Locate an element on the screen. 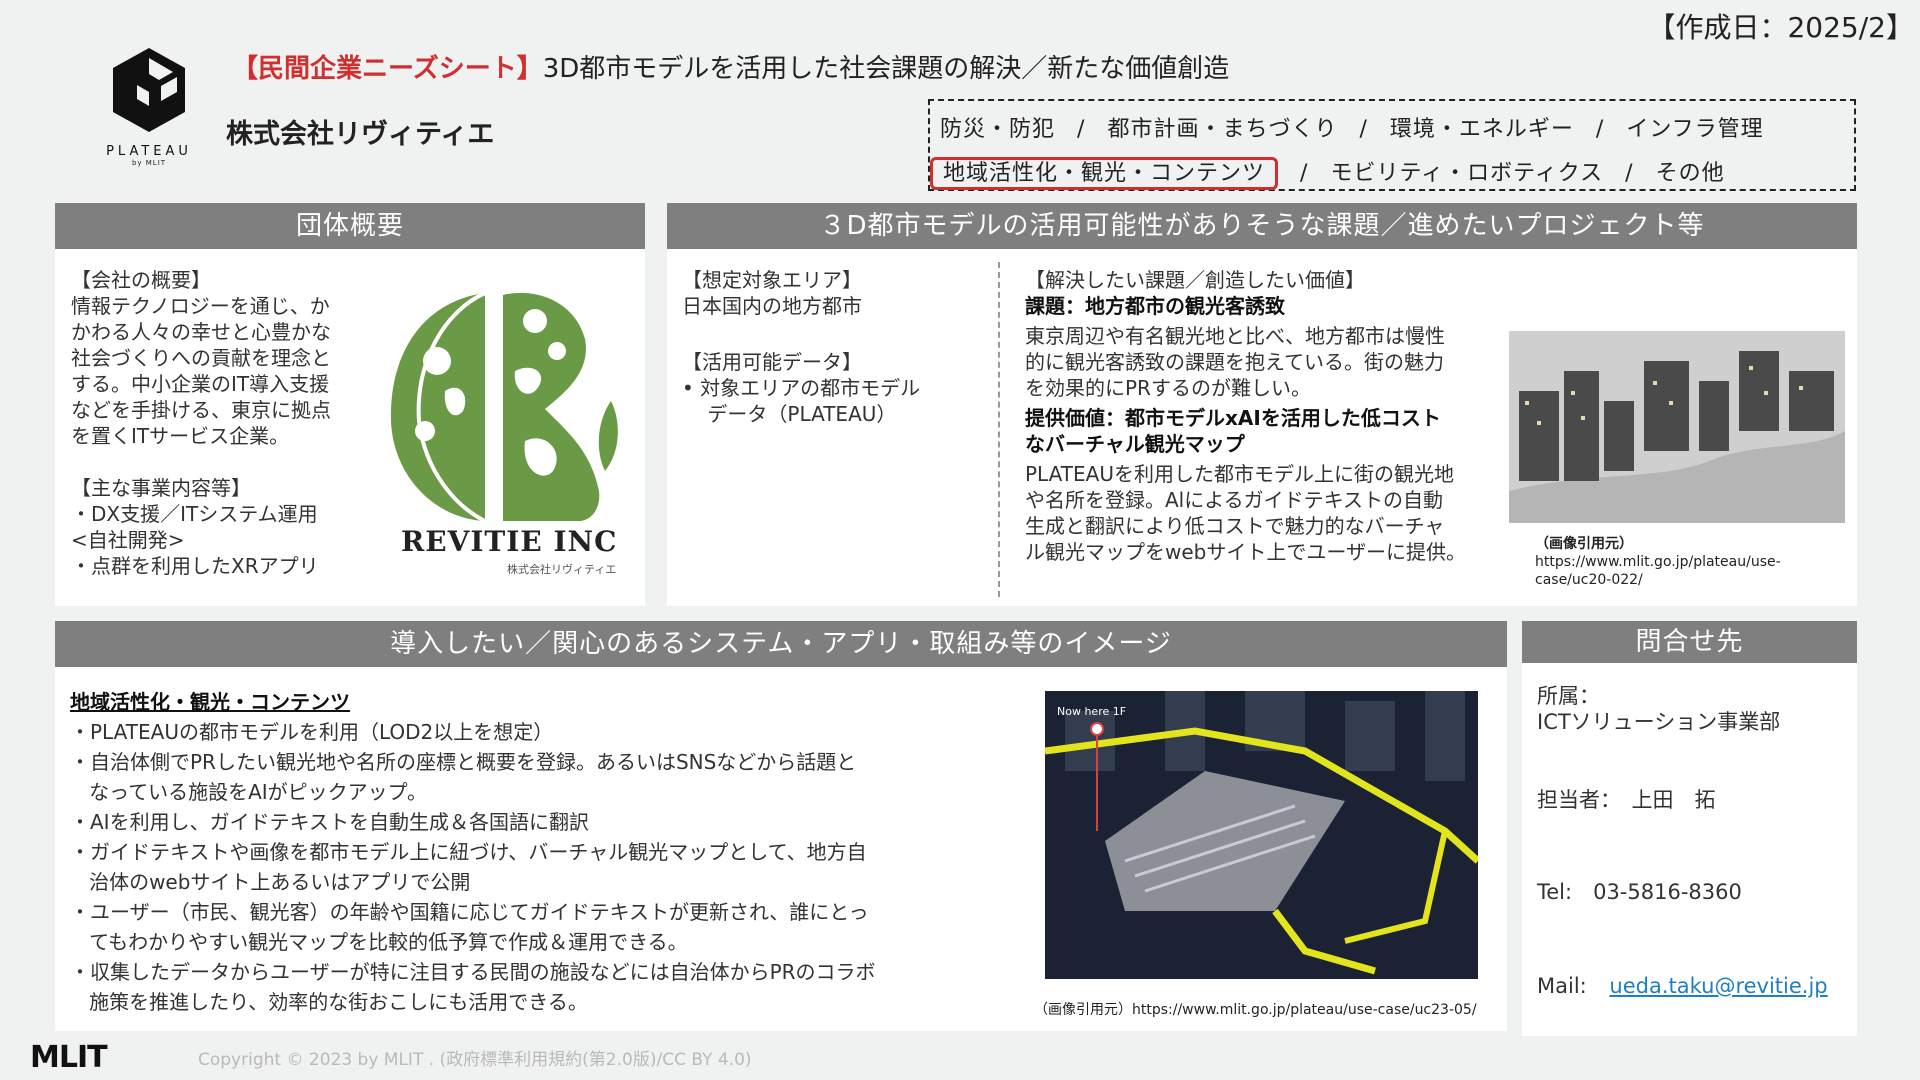  overview-heading: 団体概要 is located at coordinates (350, 226).